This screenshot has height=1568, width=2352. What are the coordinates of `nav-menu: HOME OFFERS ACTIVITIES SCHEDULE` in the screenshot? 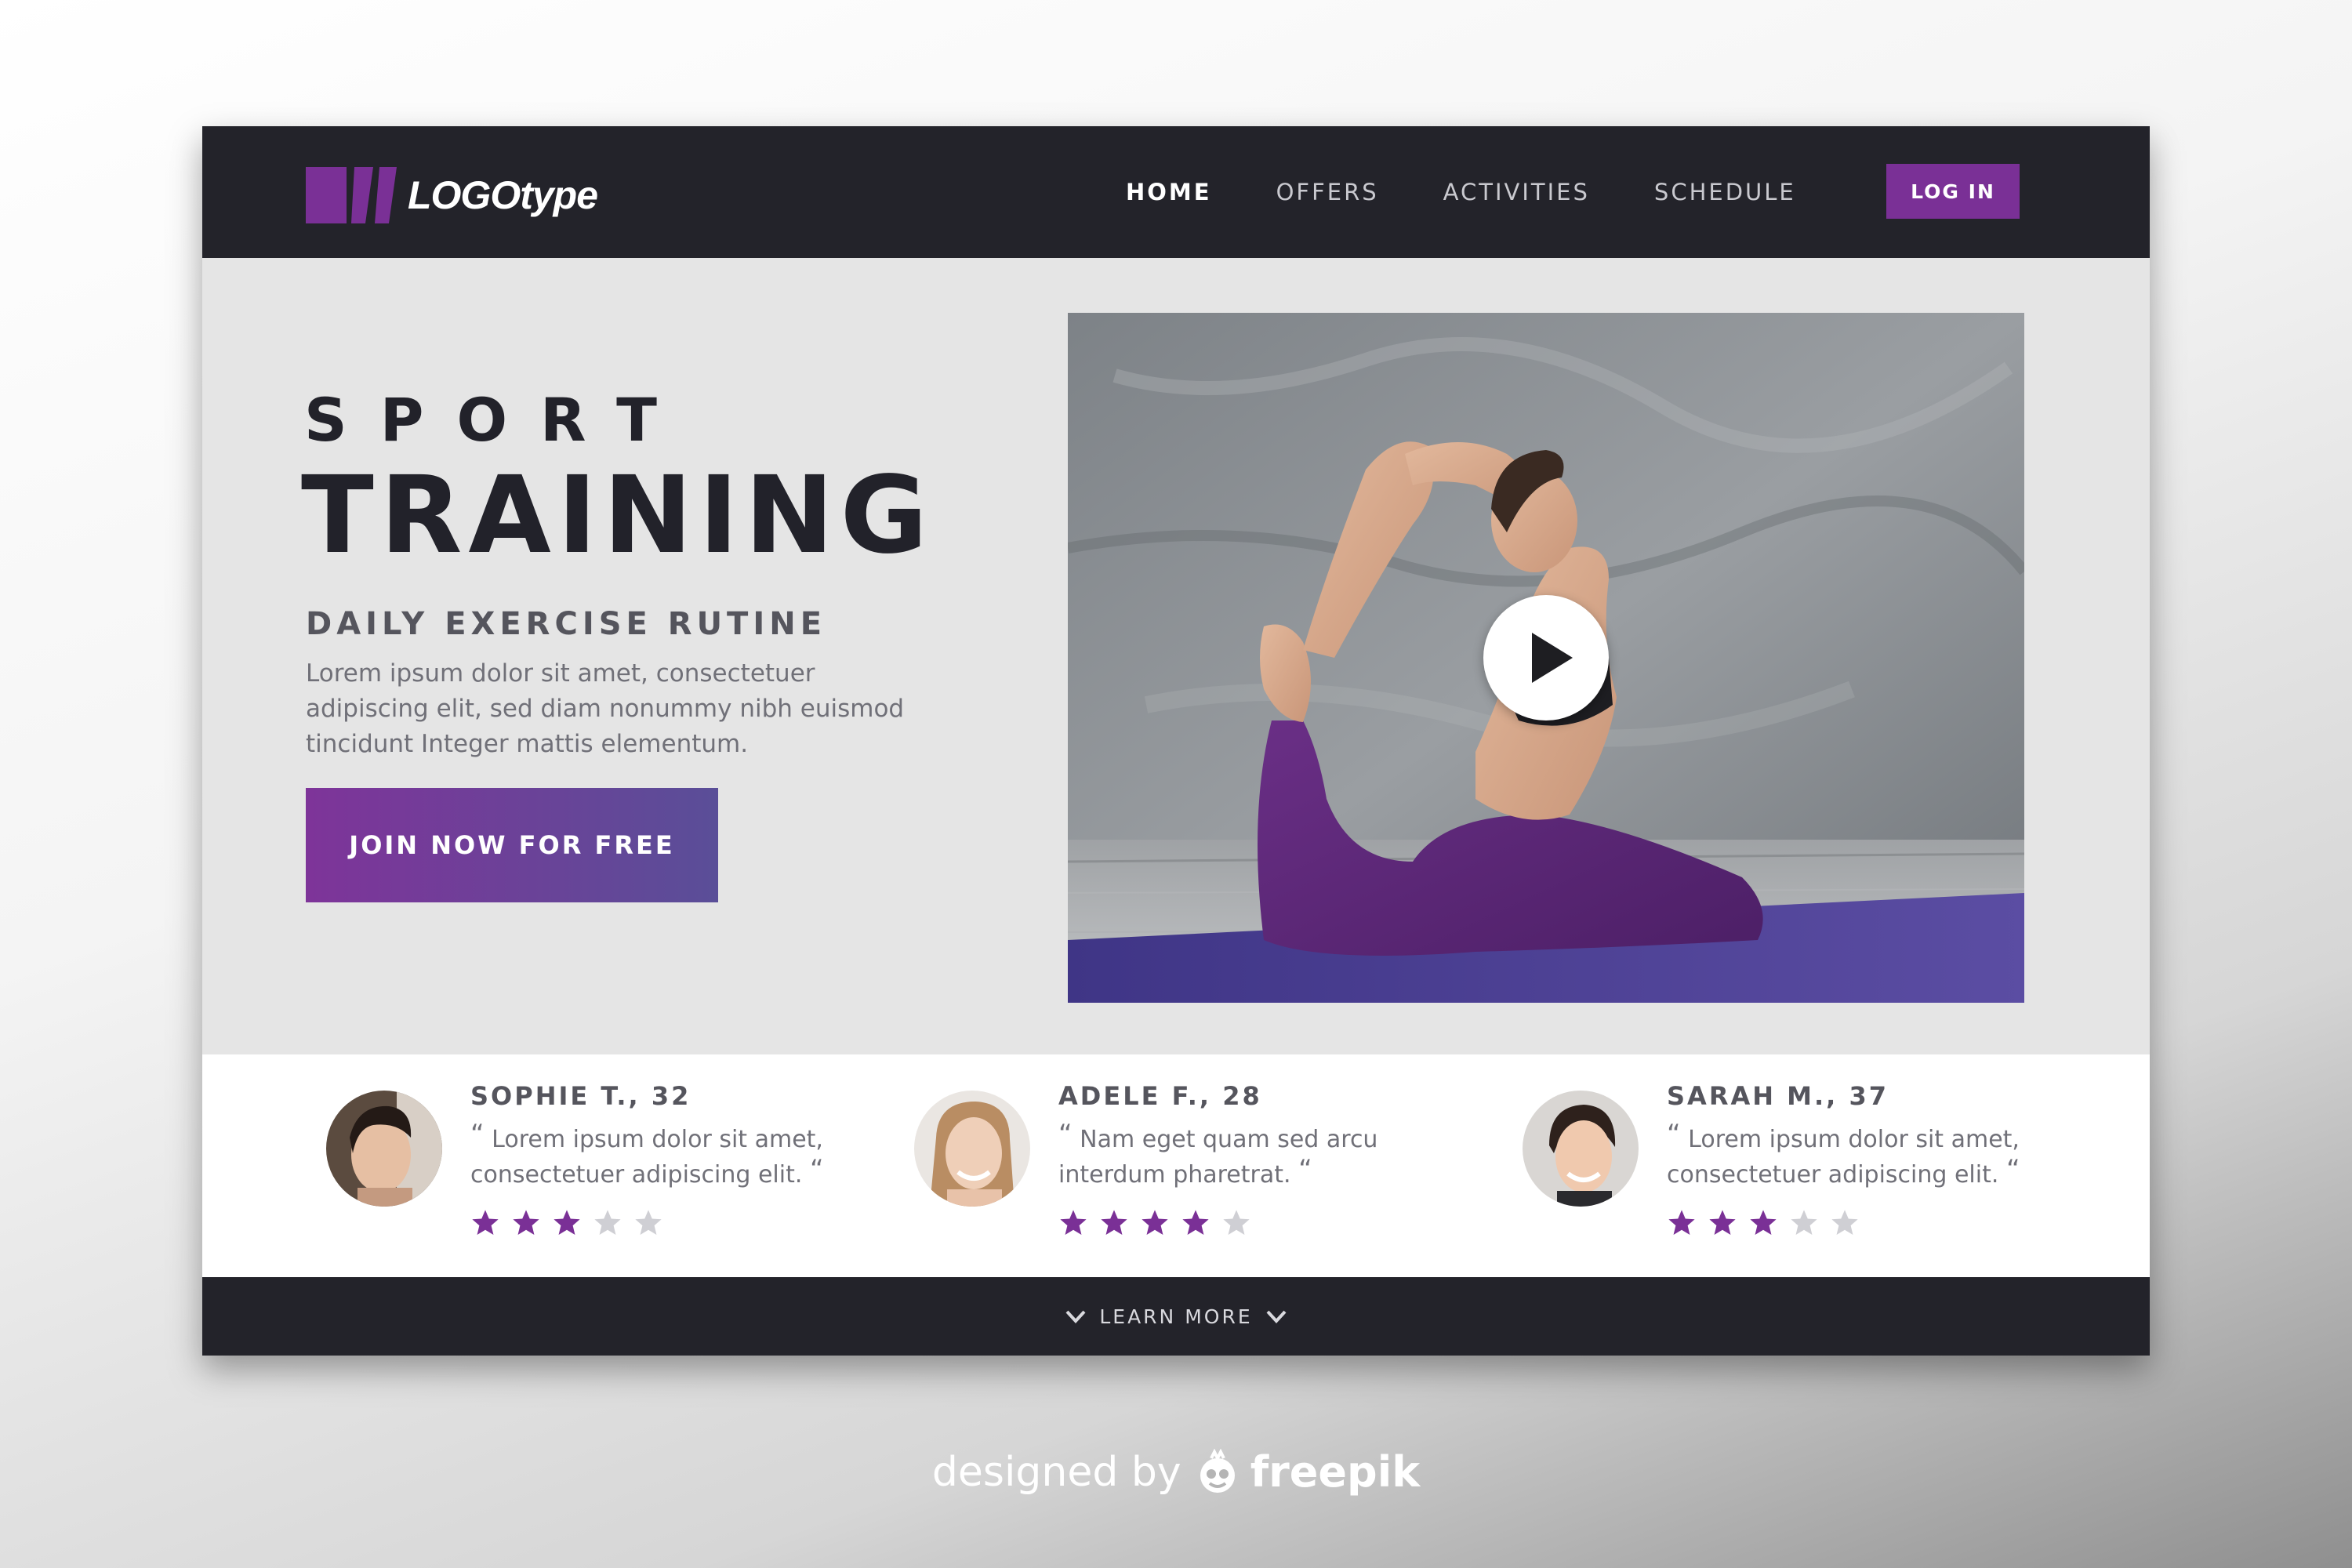 It's located at (1493, 192).